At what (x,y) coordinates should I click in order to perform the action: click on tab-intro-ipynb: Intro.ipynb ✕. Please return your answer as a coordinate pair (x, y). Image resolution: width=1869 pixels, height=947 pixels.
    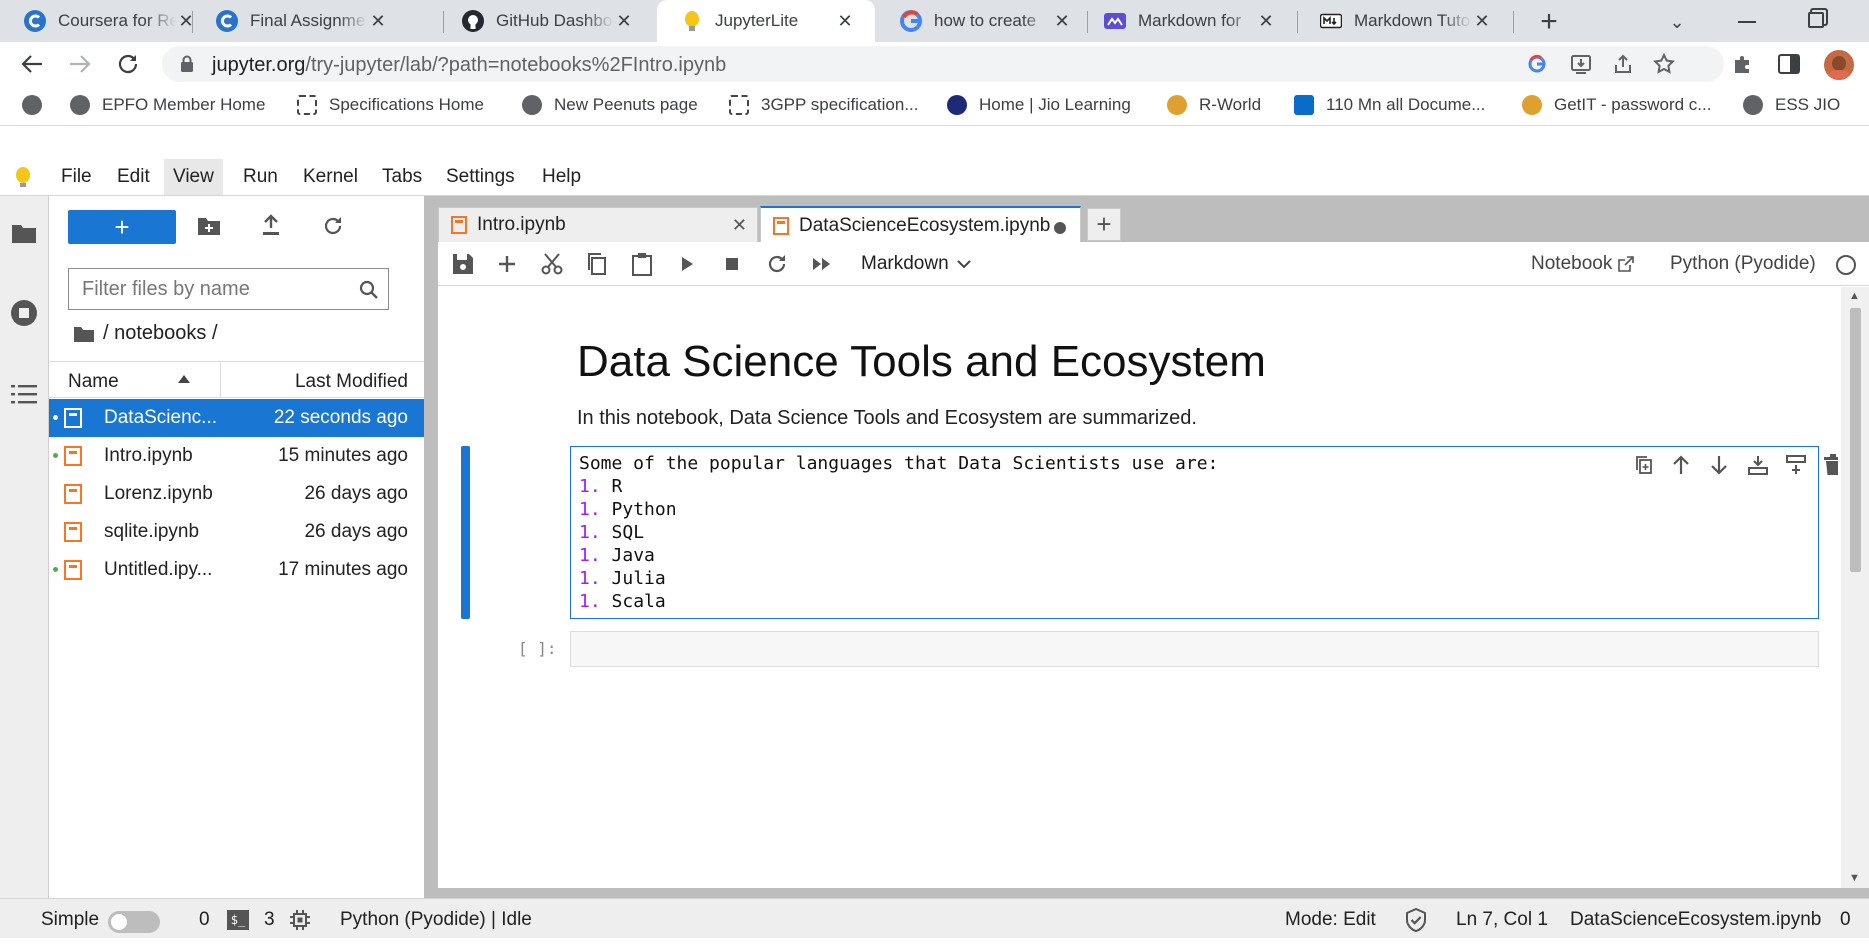
    Looking at the image, I should click on (598, 224).